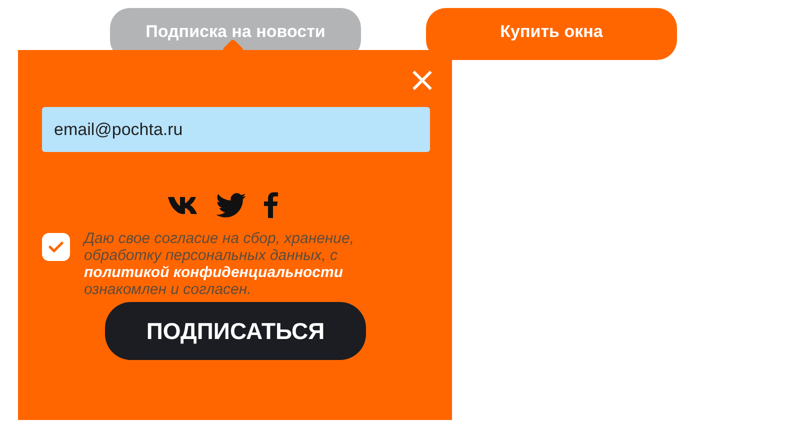 The width and height of the screenshot is (800, 431). I want to click on consent-checkbox, so click(56, 247).